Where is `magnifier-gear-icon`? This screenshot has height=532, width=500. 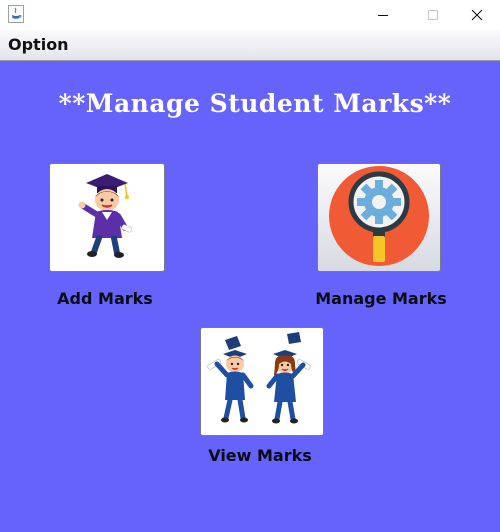
magnifier-gear-icon is located at coordinates (379, 216).